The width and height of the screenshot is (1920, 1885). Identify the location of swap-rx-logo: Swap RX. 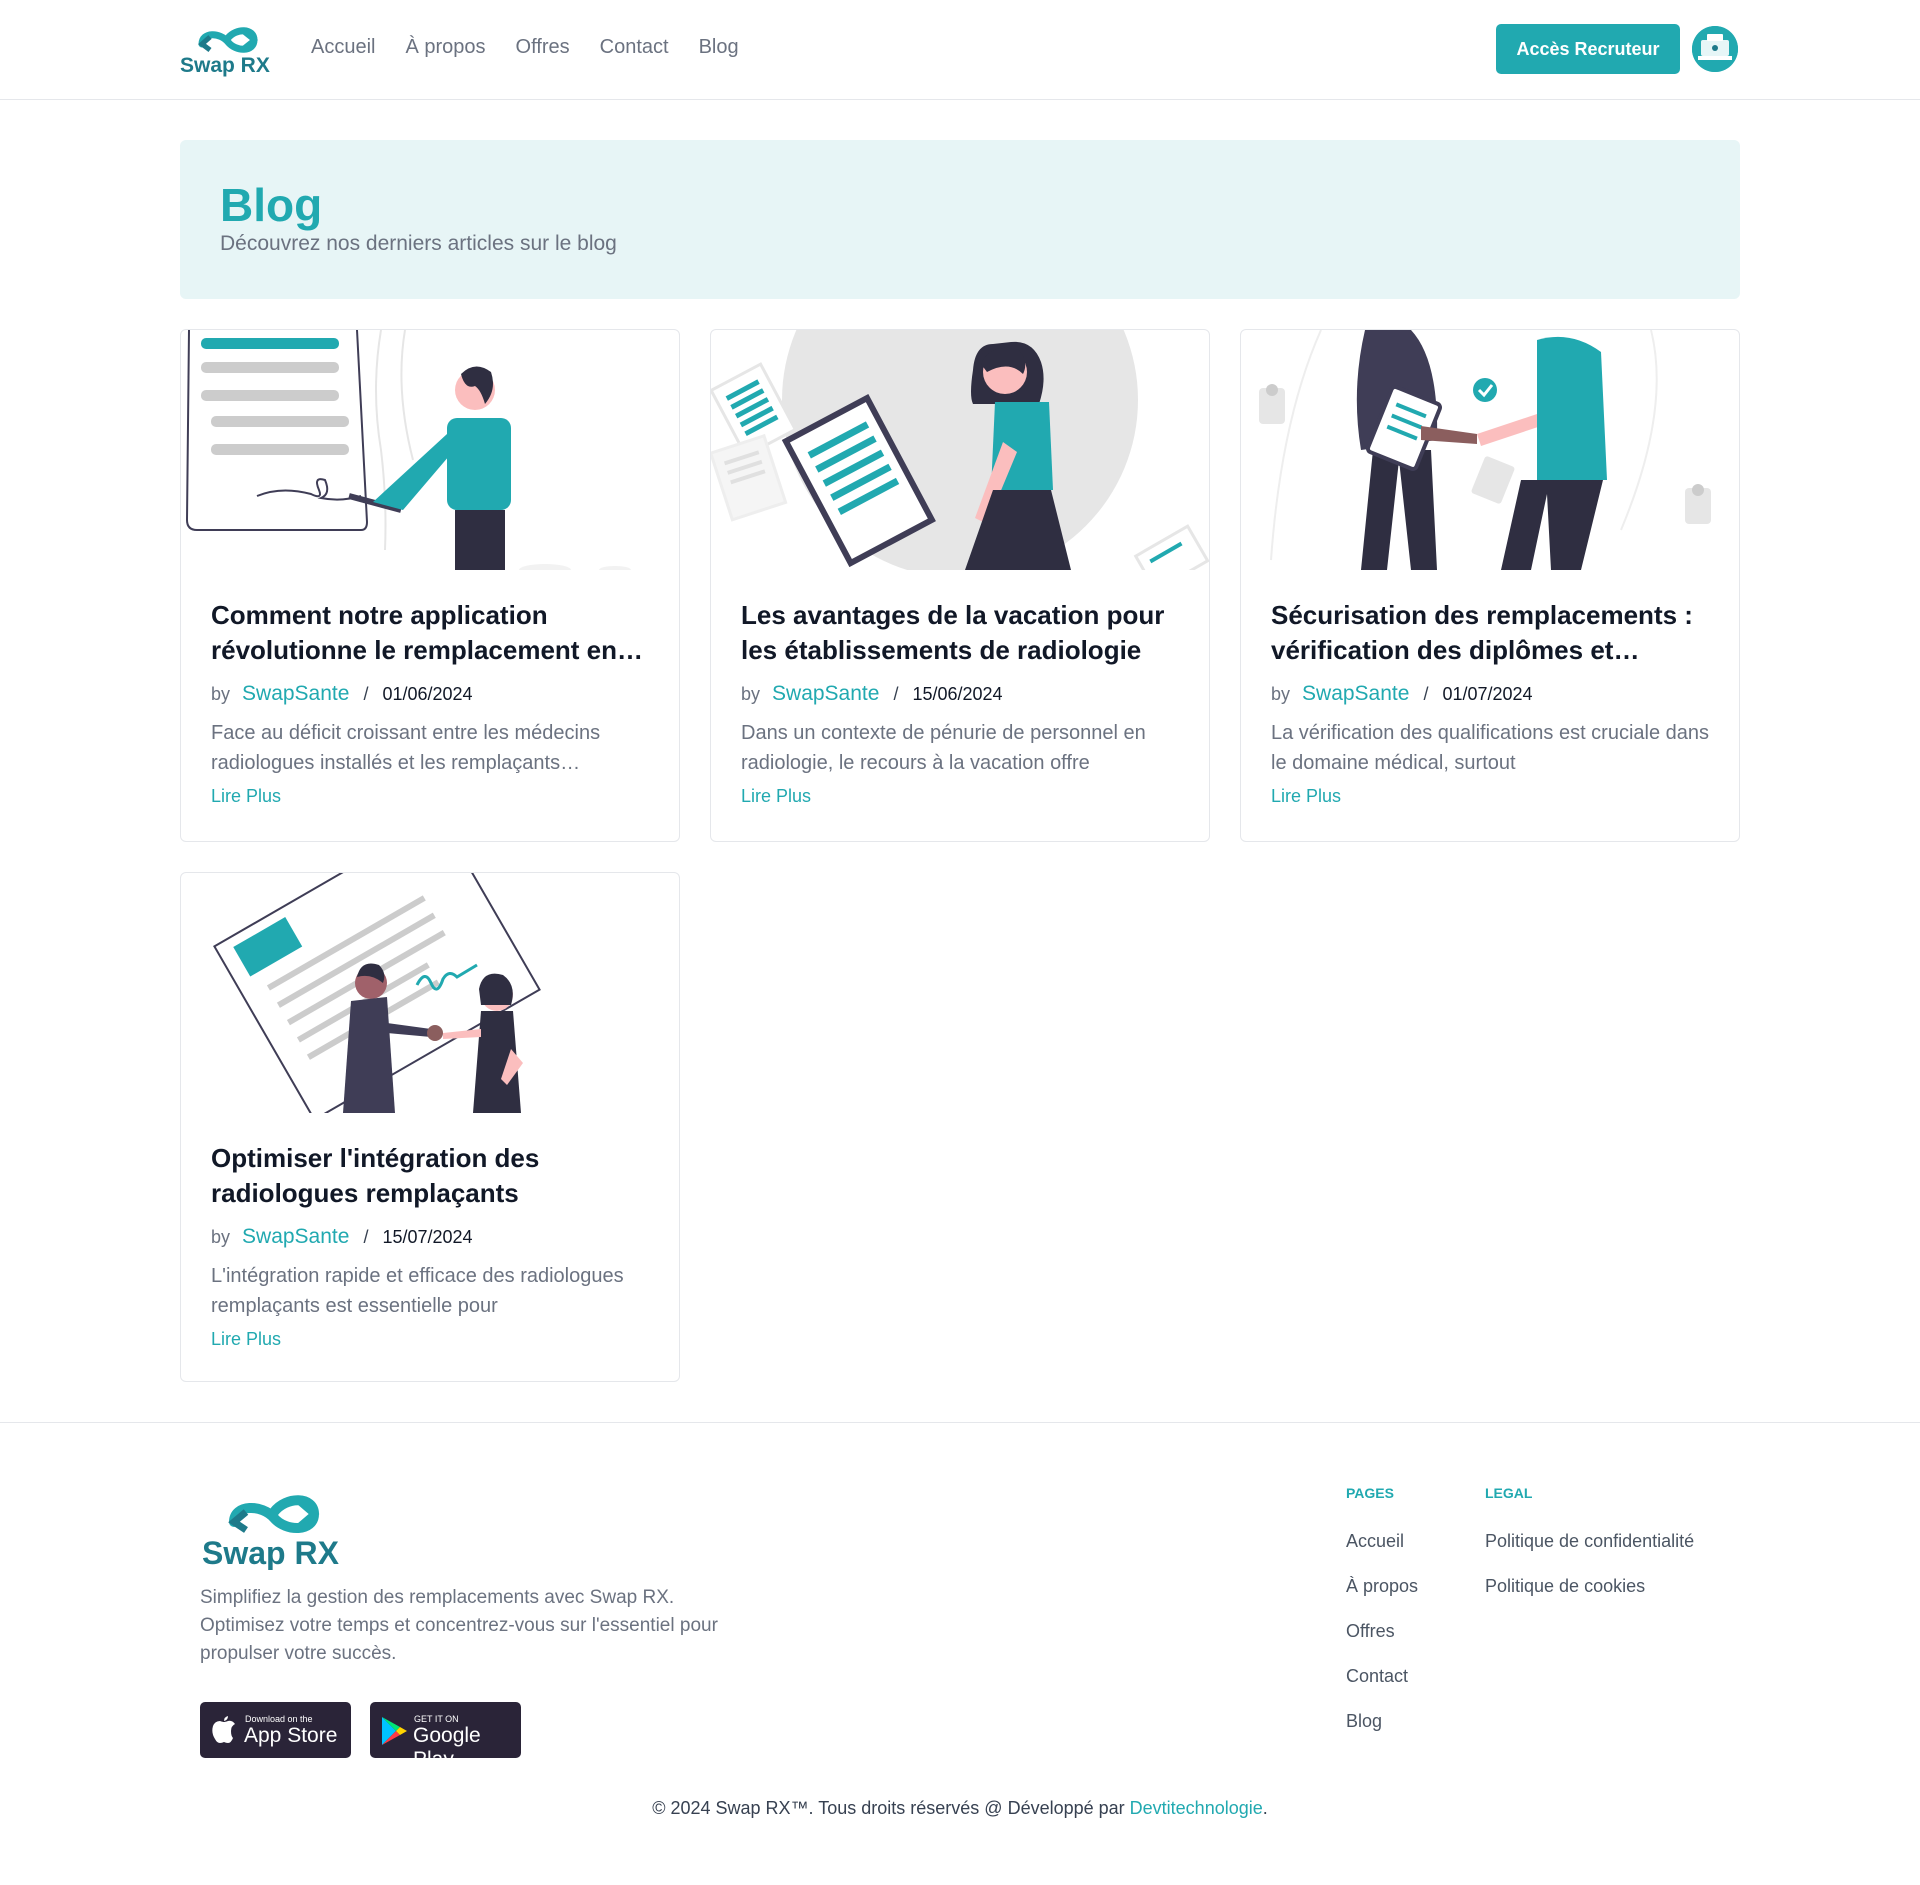
(230, 49).